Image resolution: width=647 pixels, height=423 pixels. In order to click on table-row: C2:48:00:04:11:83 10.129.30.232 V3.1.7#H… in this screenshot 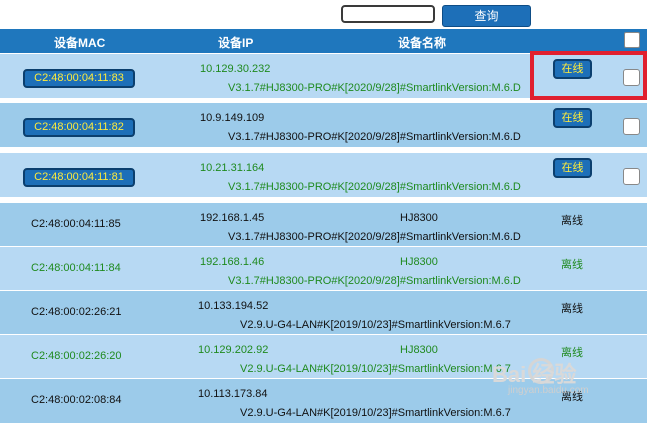, I will do `click(323, 75)`.